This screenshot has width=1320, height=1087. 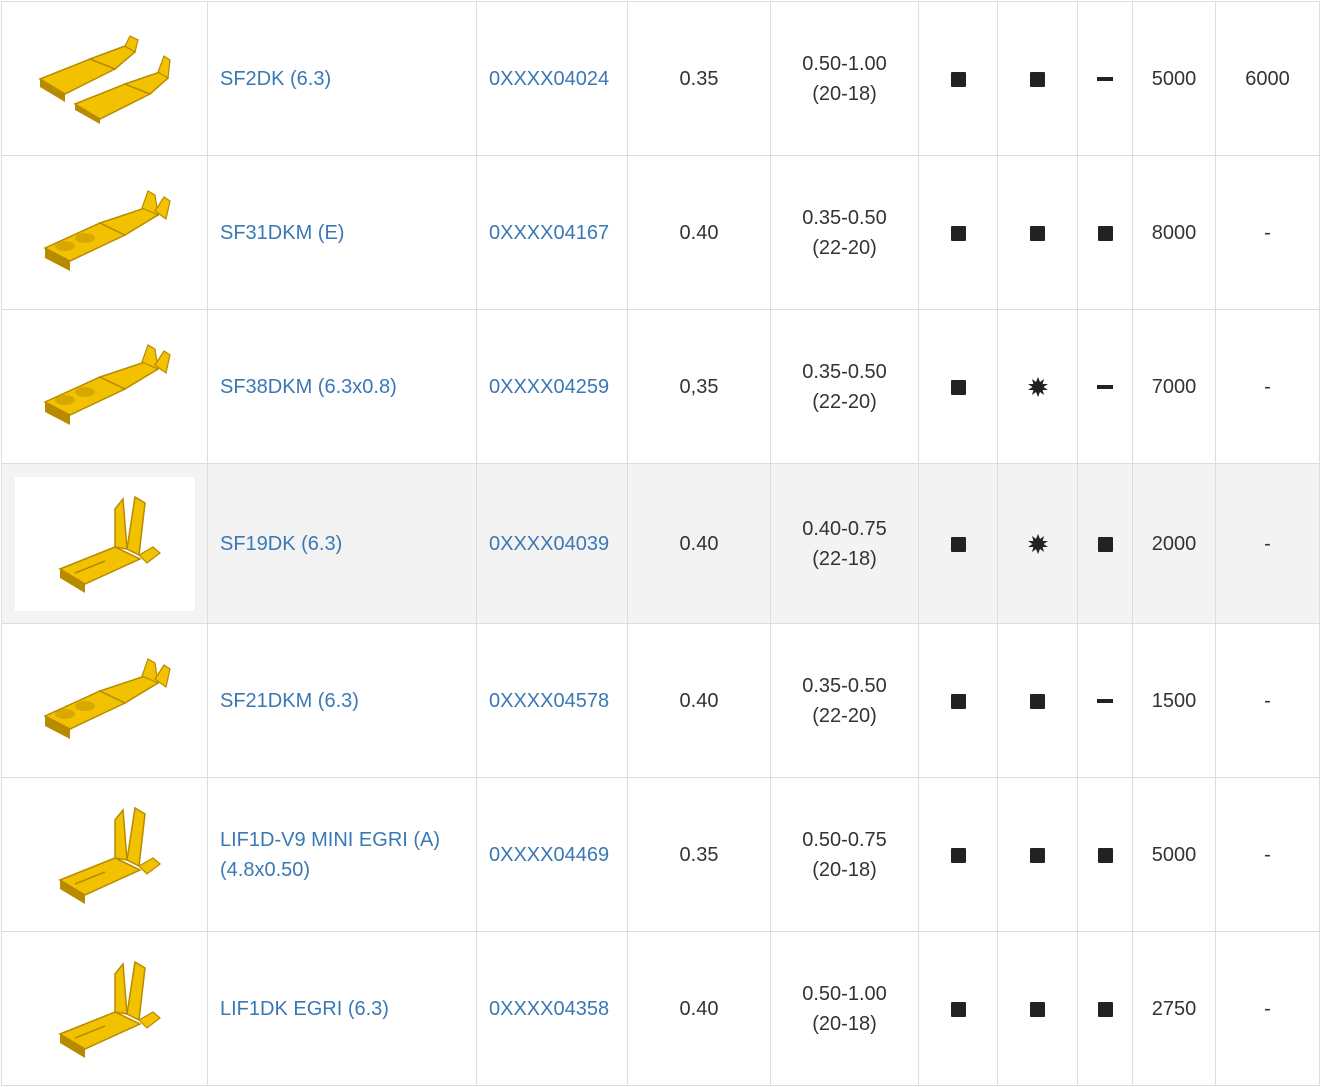 I want to click on product-name-link: SF38DKM (6.3x0.8), so click(x=308, y=387).